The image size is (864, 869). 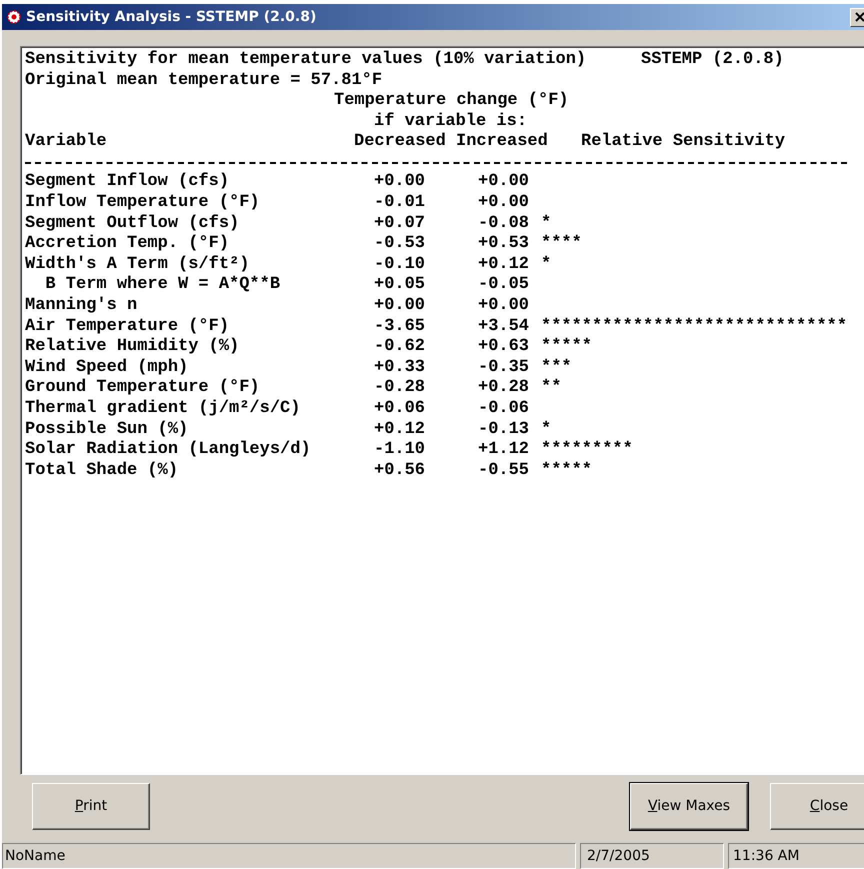 I want to click on variable-cell-text: Accretion Temp. (°F), so click(x=127, y=244).